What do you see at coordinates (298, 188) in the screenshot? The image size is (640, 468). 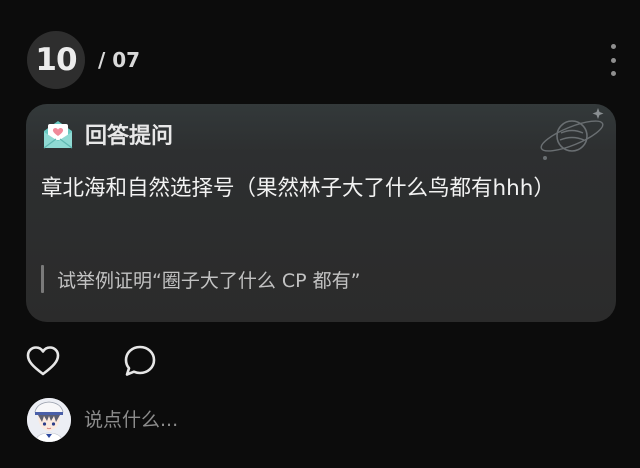 I see `answer-text: 章北海和自然选择号（果然林子大了什么鸟都有hhh）` at bounding box center [298, 188].